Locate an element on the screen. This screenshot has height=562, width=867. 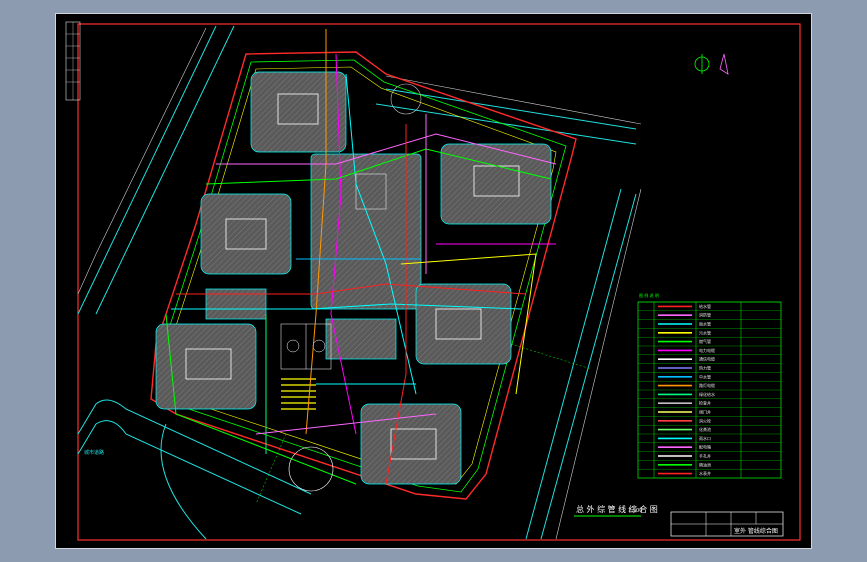
fountain-circle is located at coordinates (311, 469).